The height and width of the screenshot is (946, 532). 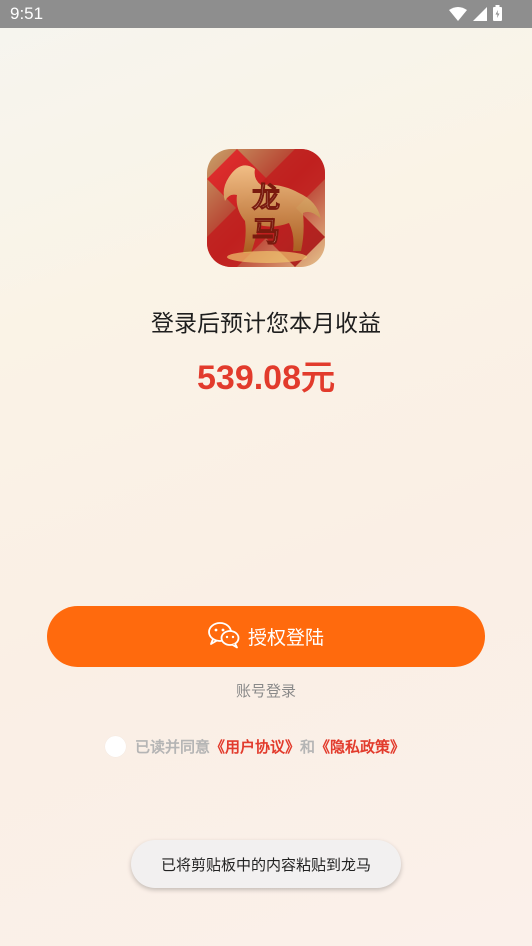 What do you see at coordinates (115, 746) in the screenshot?
I see `agreement-checkbox` at bounding box center [115, 746].